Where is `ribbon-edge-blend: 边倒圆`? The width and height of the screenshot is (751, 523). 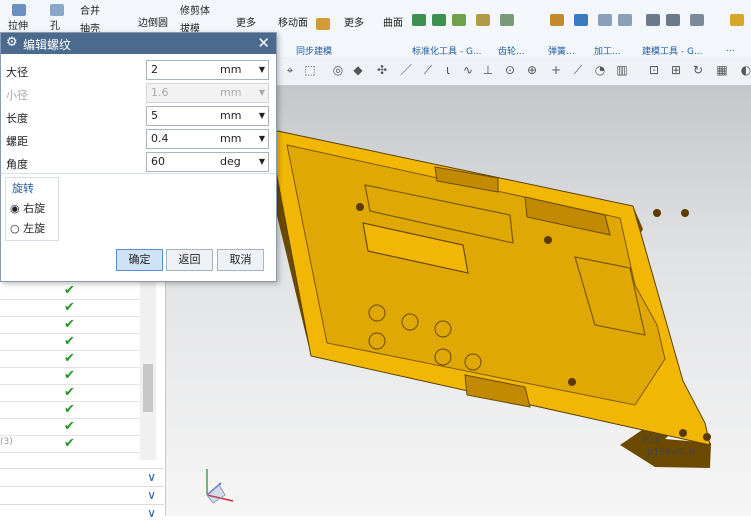 ribbon-edge-blend: 边倒圆 is located at coordinates (153, 21).